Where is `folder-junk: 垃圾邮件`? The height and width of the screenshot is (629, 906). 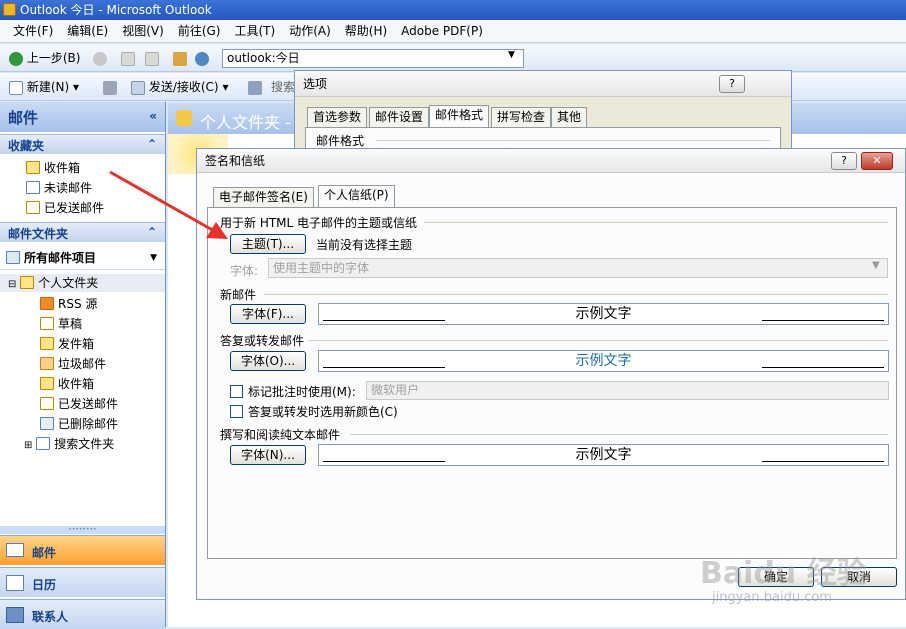
folder-junk: 垃圾邮件 is located at coordinates (73, 364).